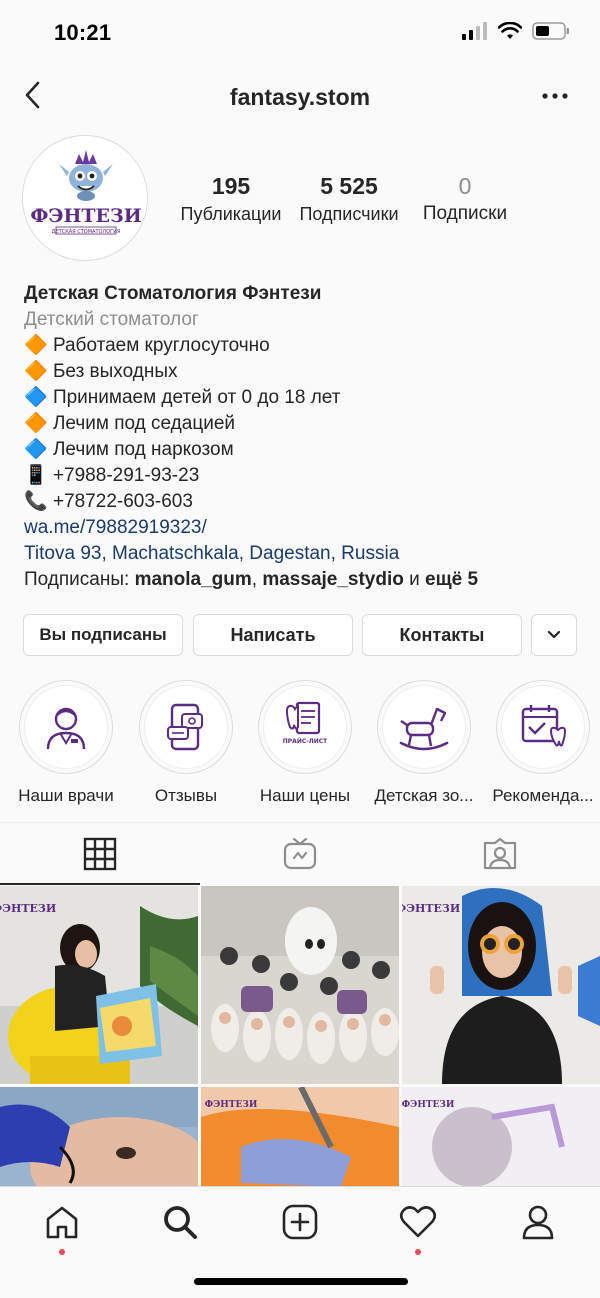 Image resolution: width=600 pixels, height=1298 pixels. I want to click on profile-tabs, so click(300, 853).